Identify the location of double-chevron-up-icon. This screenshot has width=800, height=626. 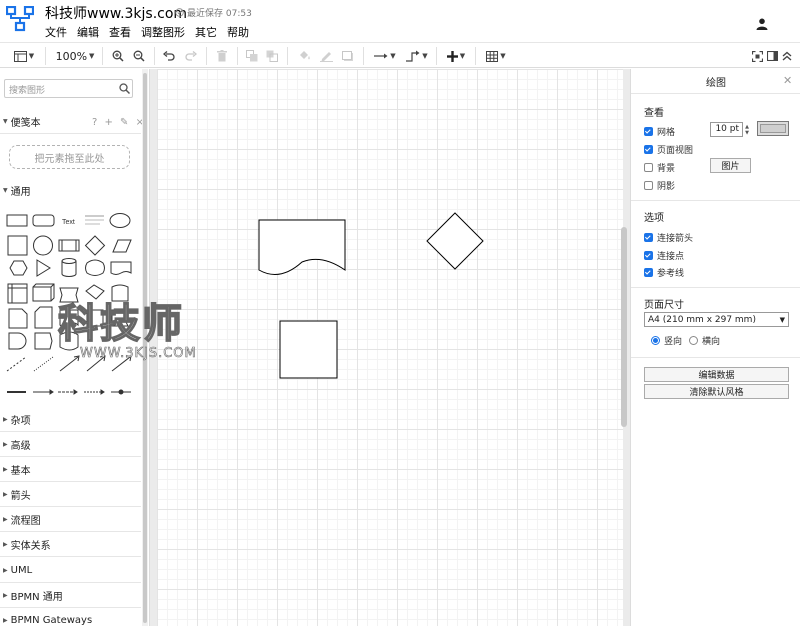
(787, 56).